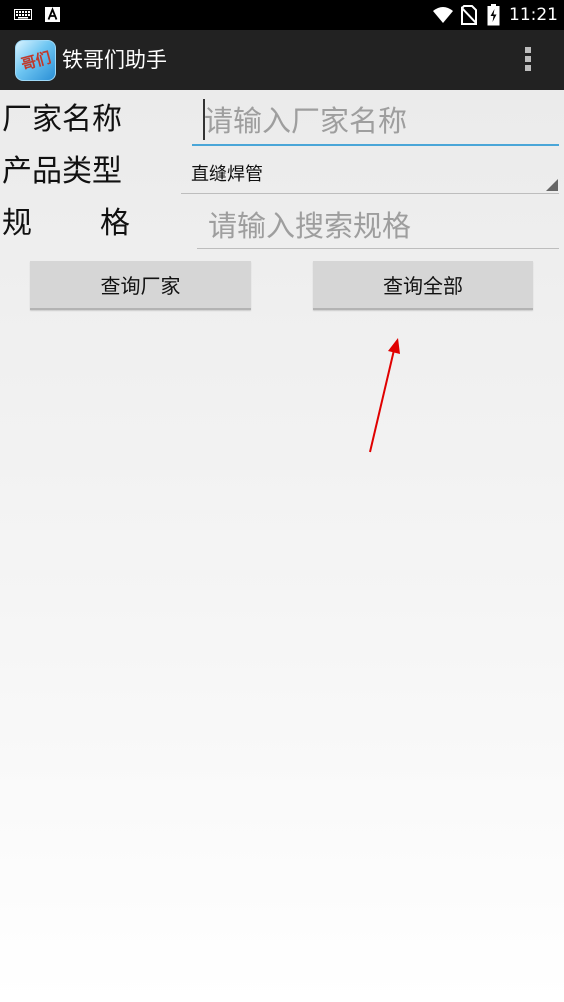  Describe the element at coordinates (204, 119) in the screenshot. I see `text-cursor` at that location.